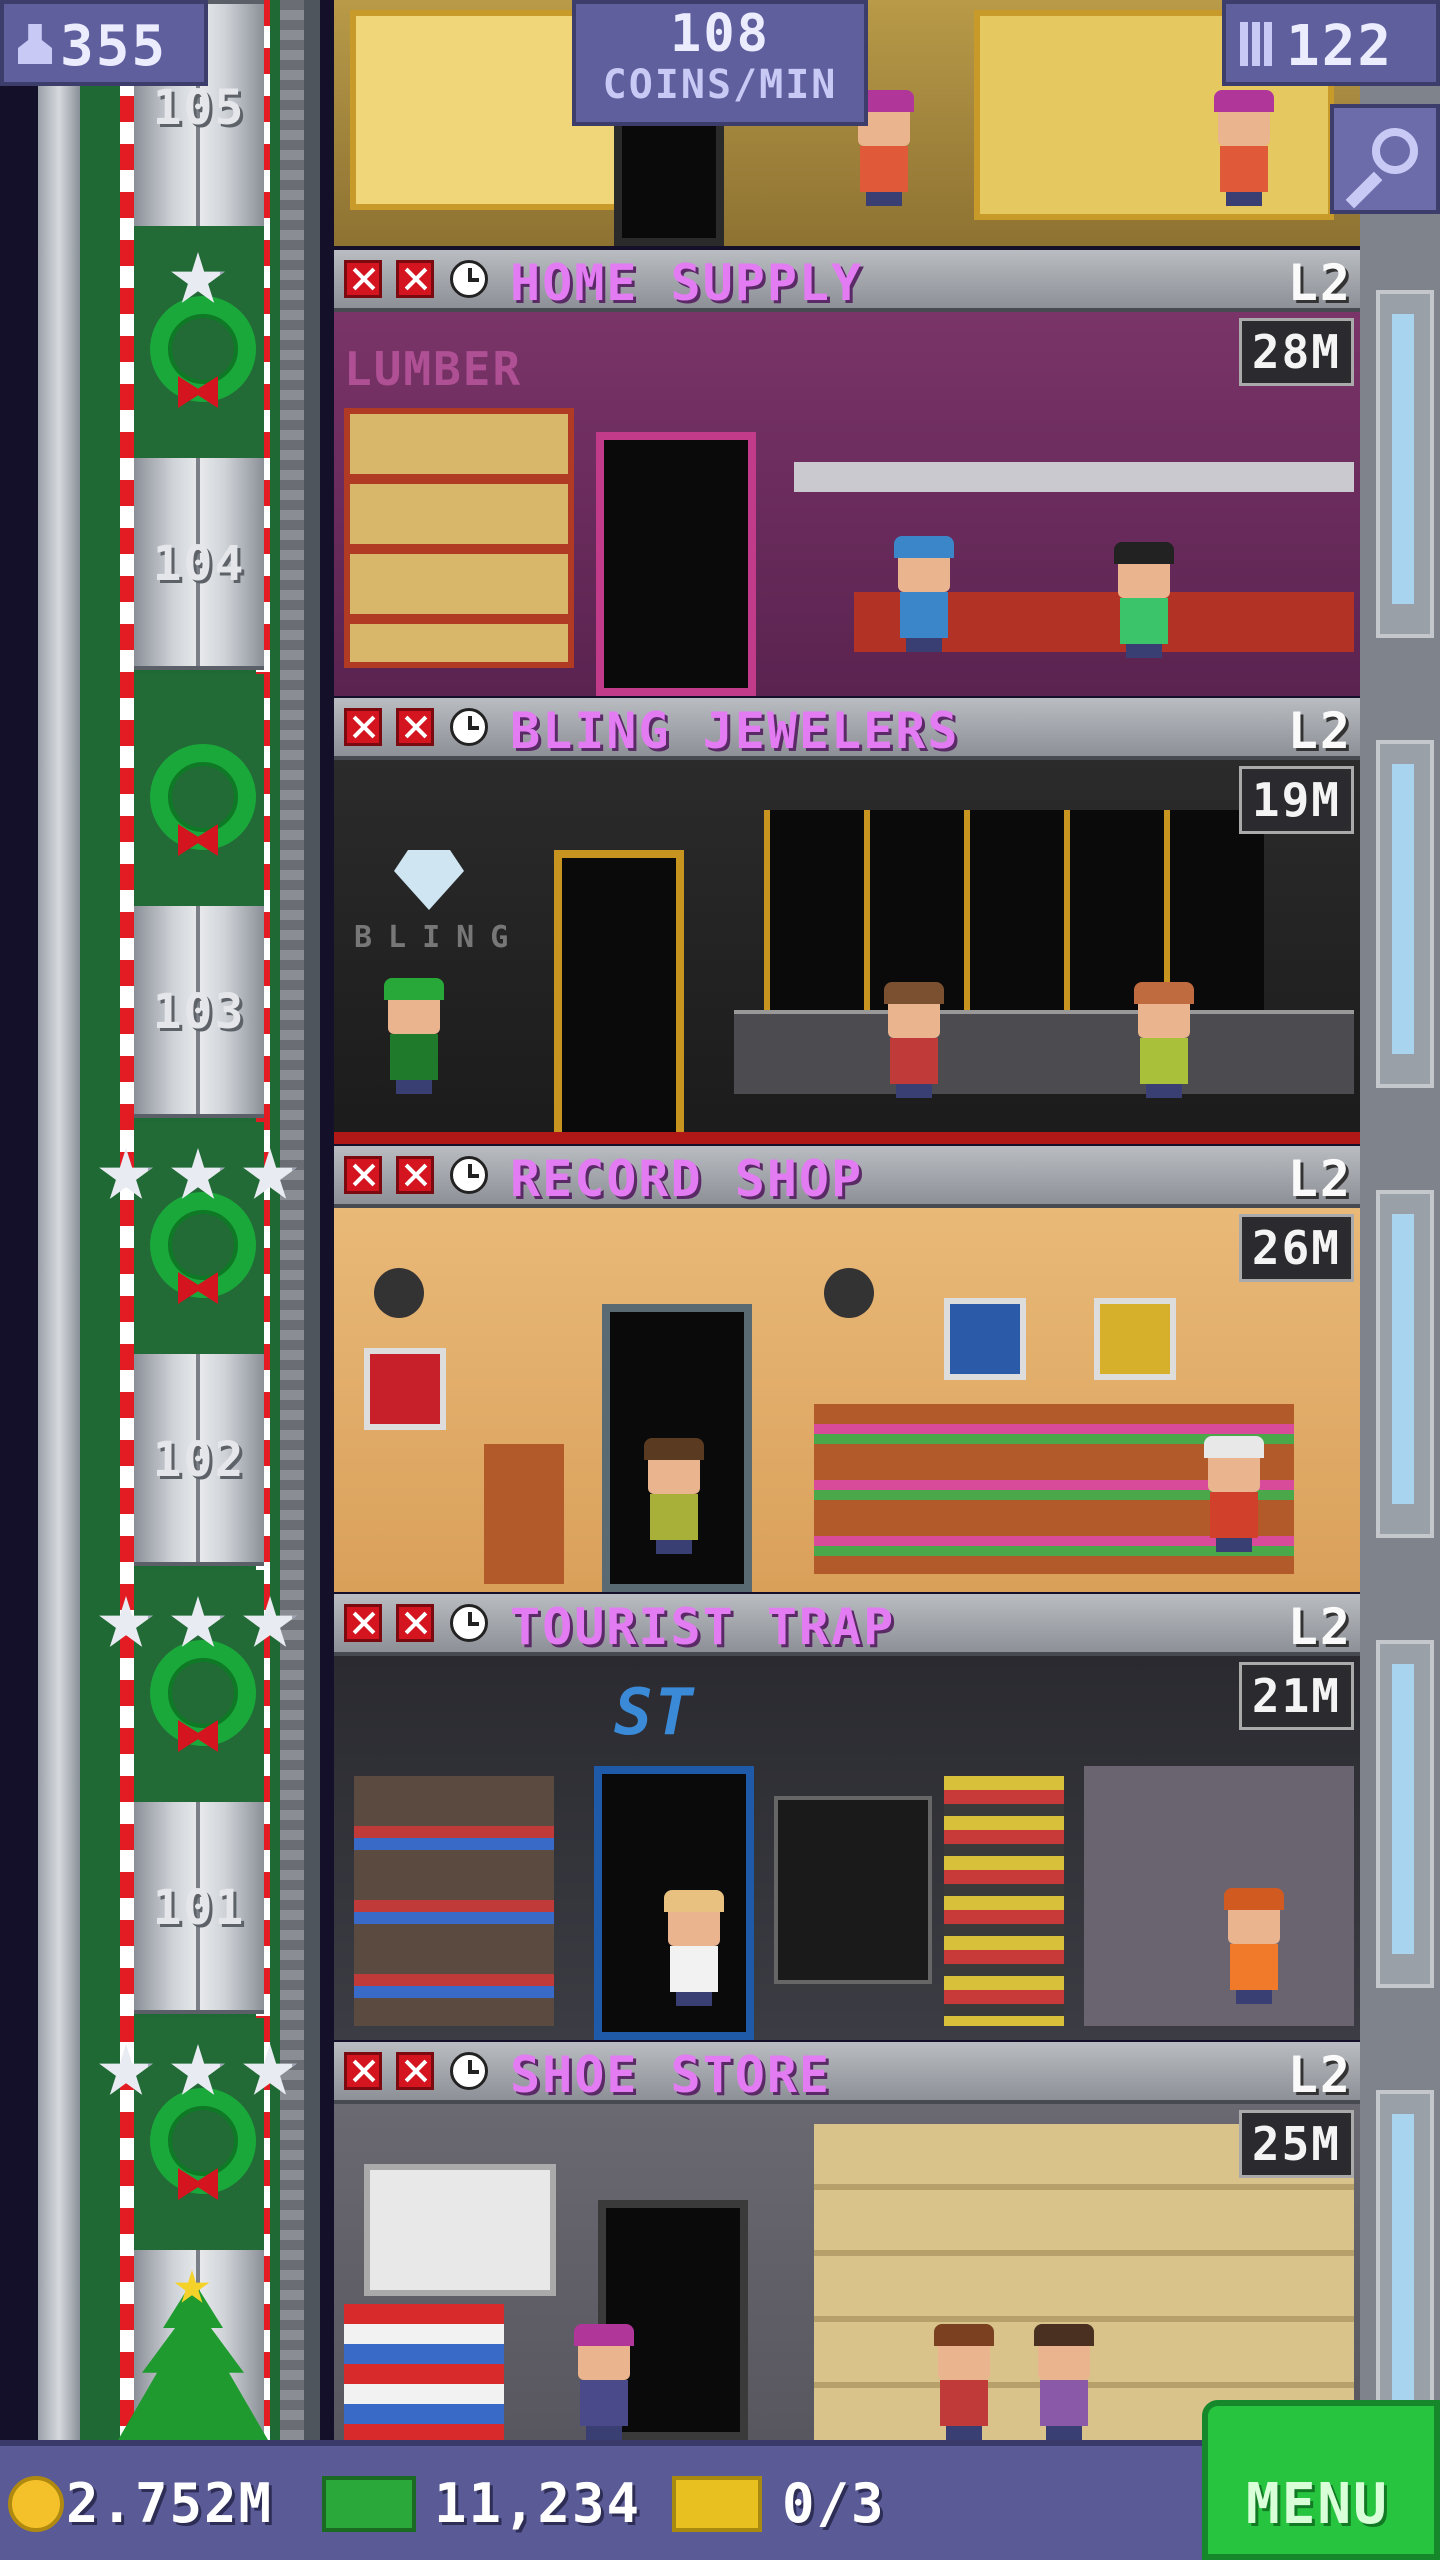 This screenshot has width=1440, height=2560. I want to click on floor-home-supply: HOME SUPPLY L2 28M LUMBER, so click(847, 473).